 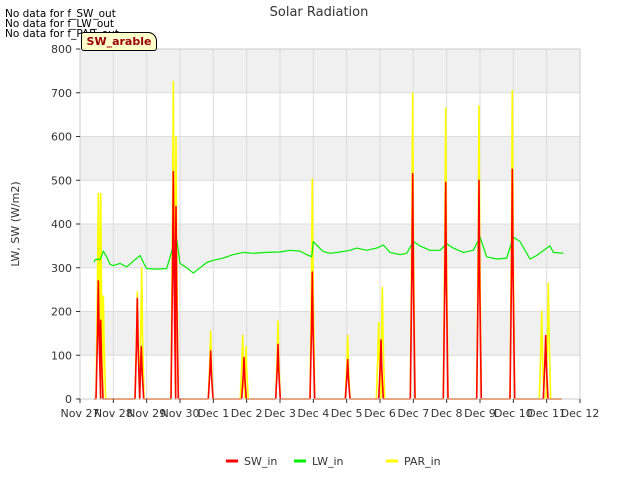 I want to click on y-tick-label: 600, so click(x=61, y=137).